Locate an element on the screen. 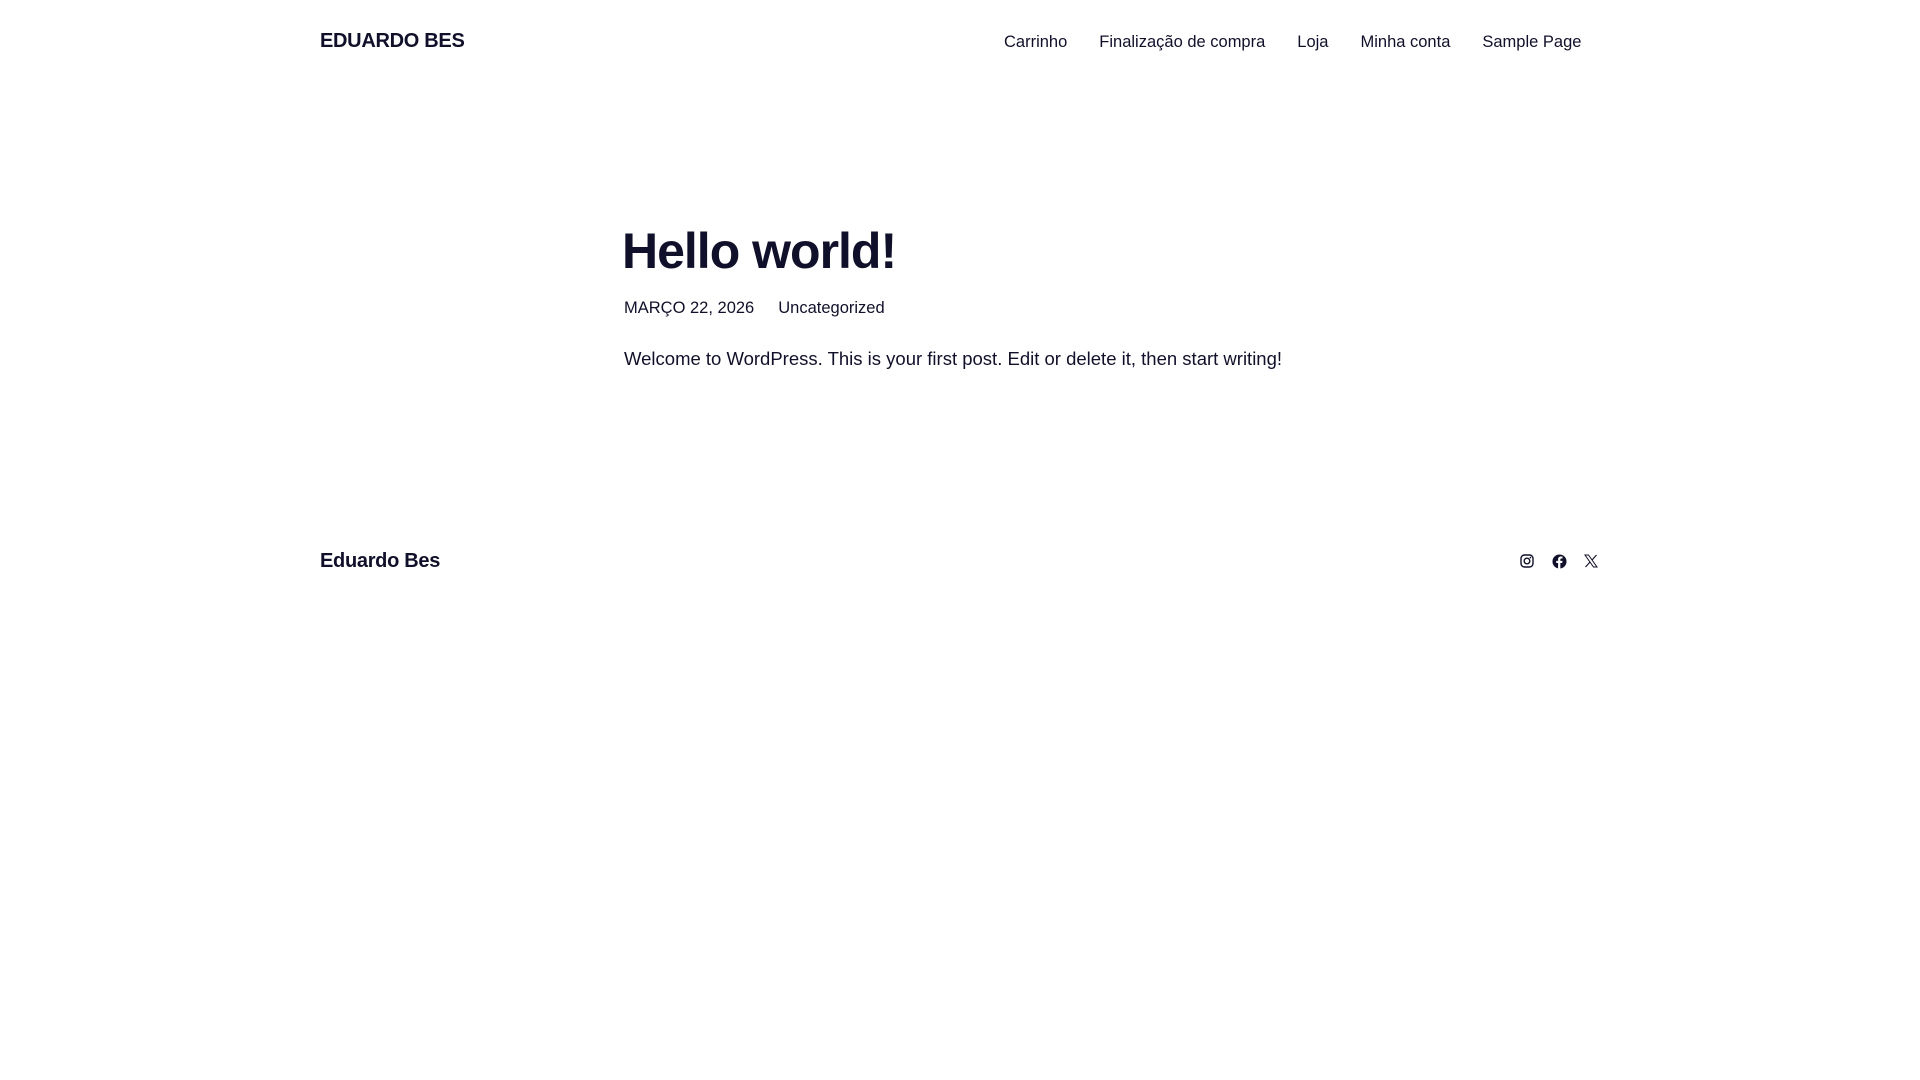 This screenshot has height=1080, width=1920. post-meta: MARÇO 22, 2026 Uncategorized is located at coordinates (754, 308).